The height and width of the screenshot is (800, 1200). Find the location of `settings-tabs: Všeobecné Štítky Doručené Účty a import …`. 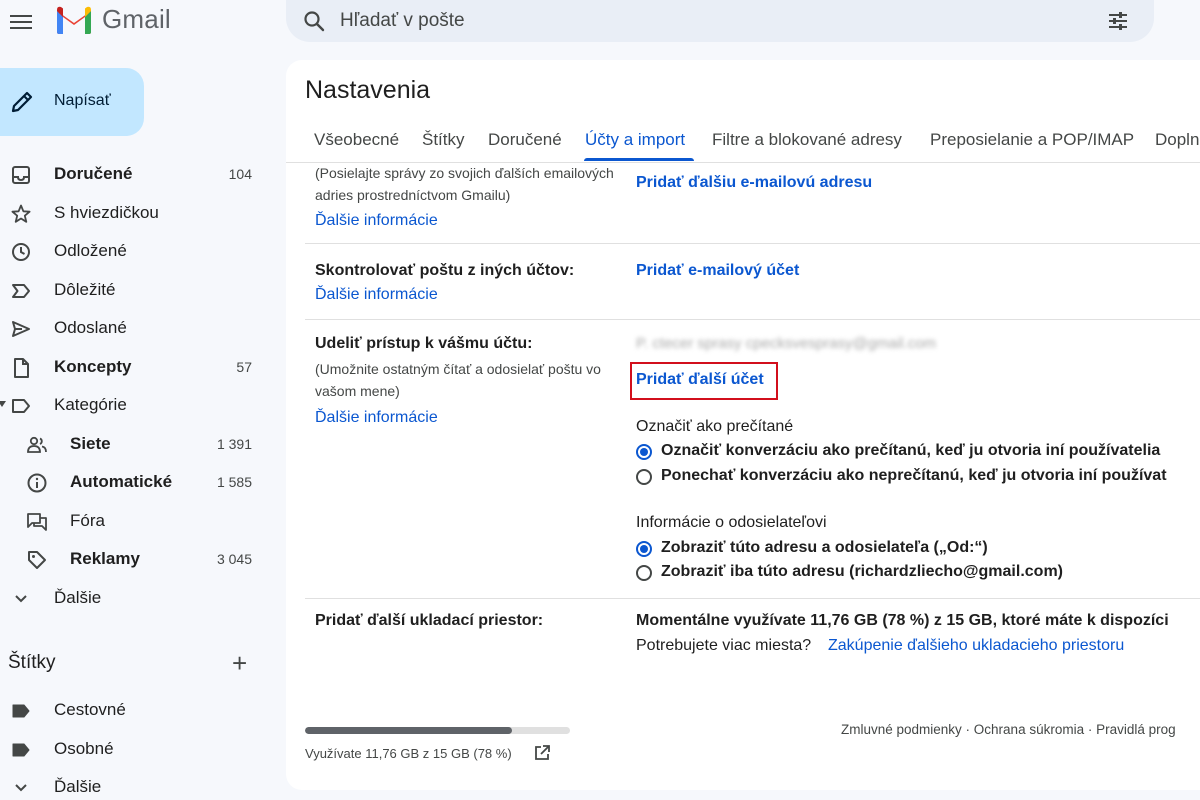

settings-tabs: Všeobecné Štítky Doručené Účty a import … is located at coordinates (743, 142).